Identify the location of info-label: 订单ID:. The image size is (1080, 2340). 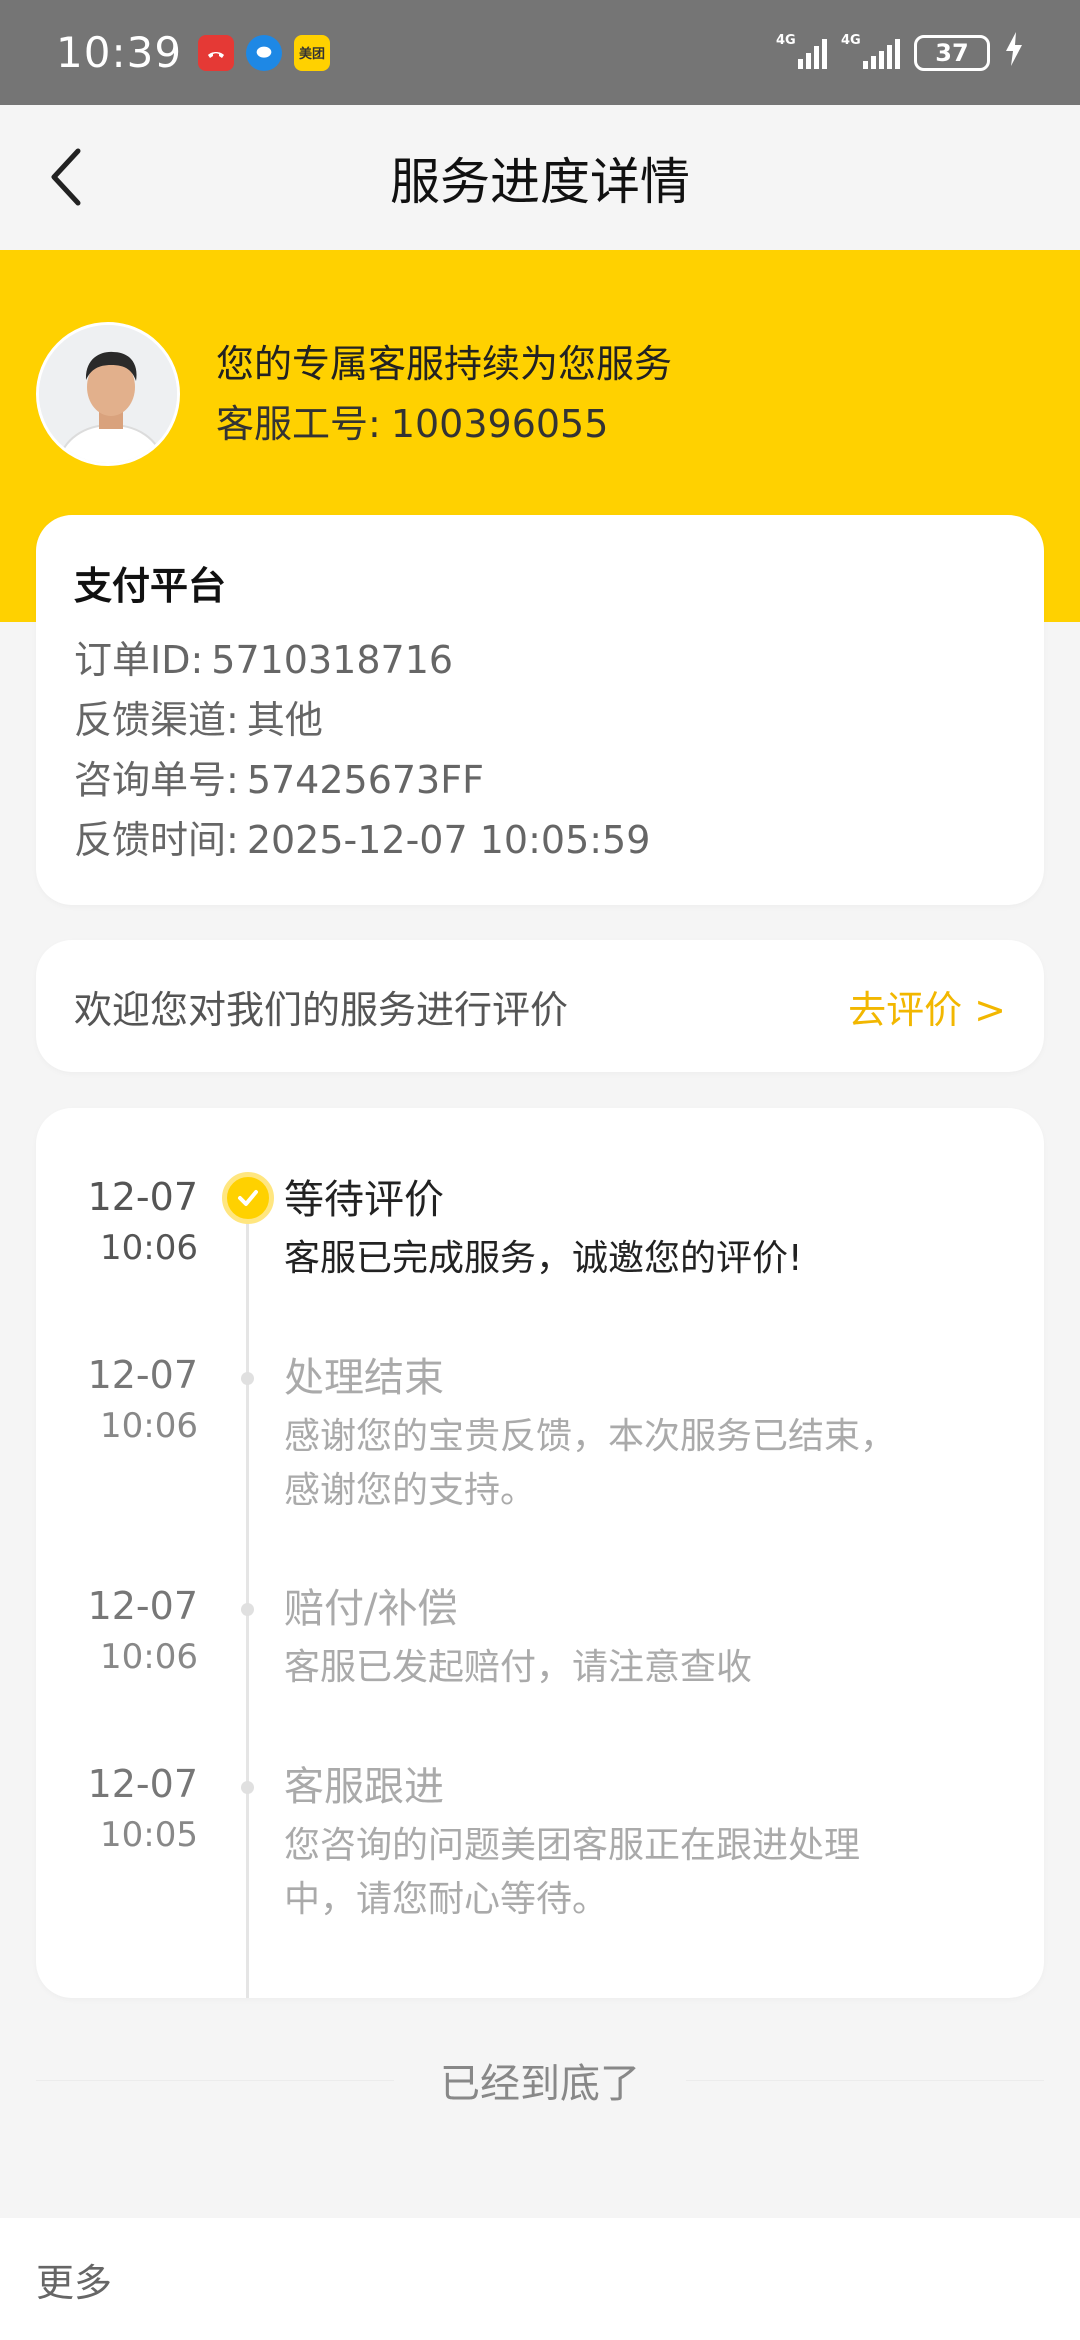
(139, 660).